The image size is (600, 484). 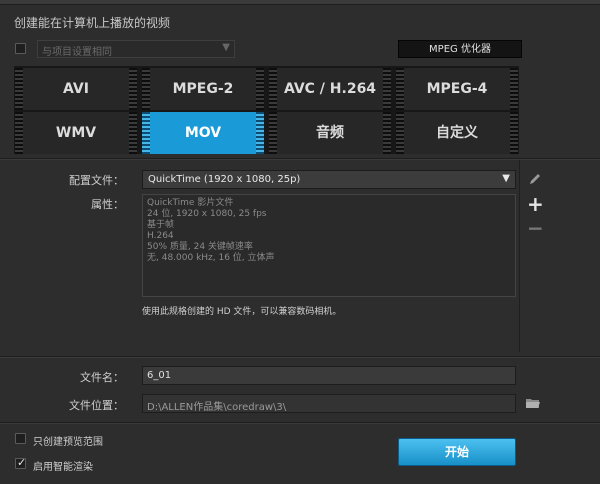 What do you see at coordinates (242, 312) in the screenshot?
I see `profile-description: 使用此规格创建的 HD 文件，可以兼容数码相机。` at bounding box center [242, 312].